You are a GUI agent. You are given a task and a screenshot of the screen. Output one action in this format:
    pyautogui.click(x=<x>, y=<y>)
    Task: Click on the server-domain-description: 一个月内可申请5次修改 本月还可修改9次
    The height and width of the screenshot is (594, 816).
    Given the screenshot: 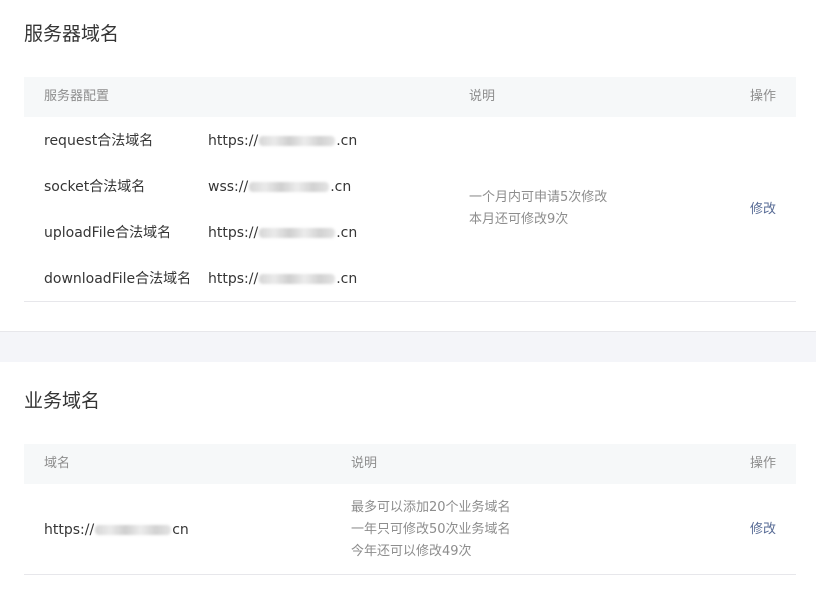 What is the action you would take?
    pyautogui.click(x=538, y=209)
    